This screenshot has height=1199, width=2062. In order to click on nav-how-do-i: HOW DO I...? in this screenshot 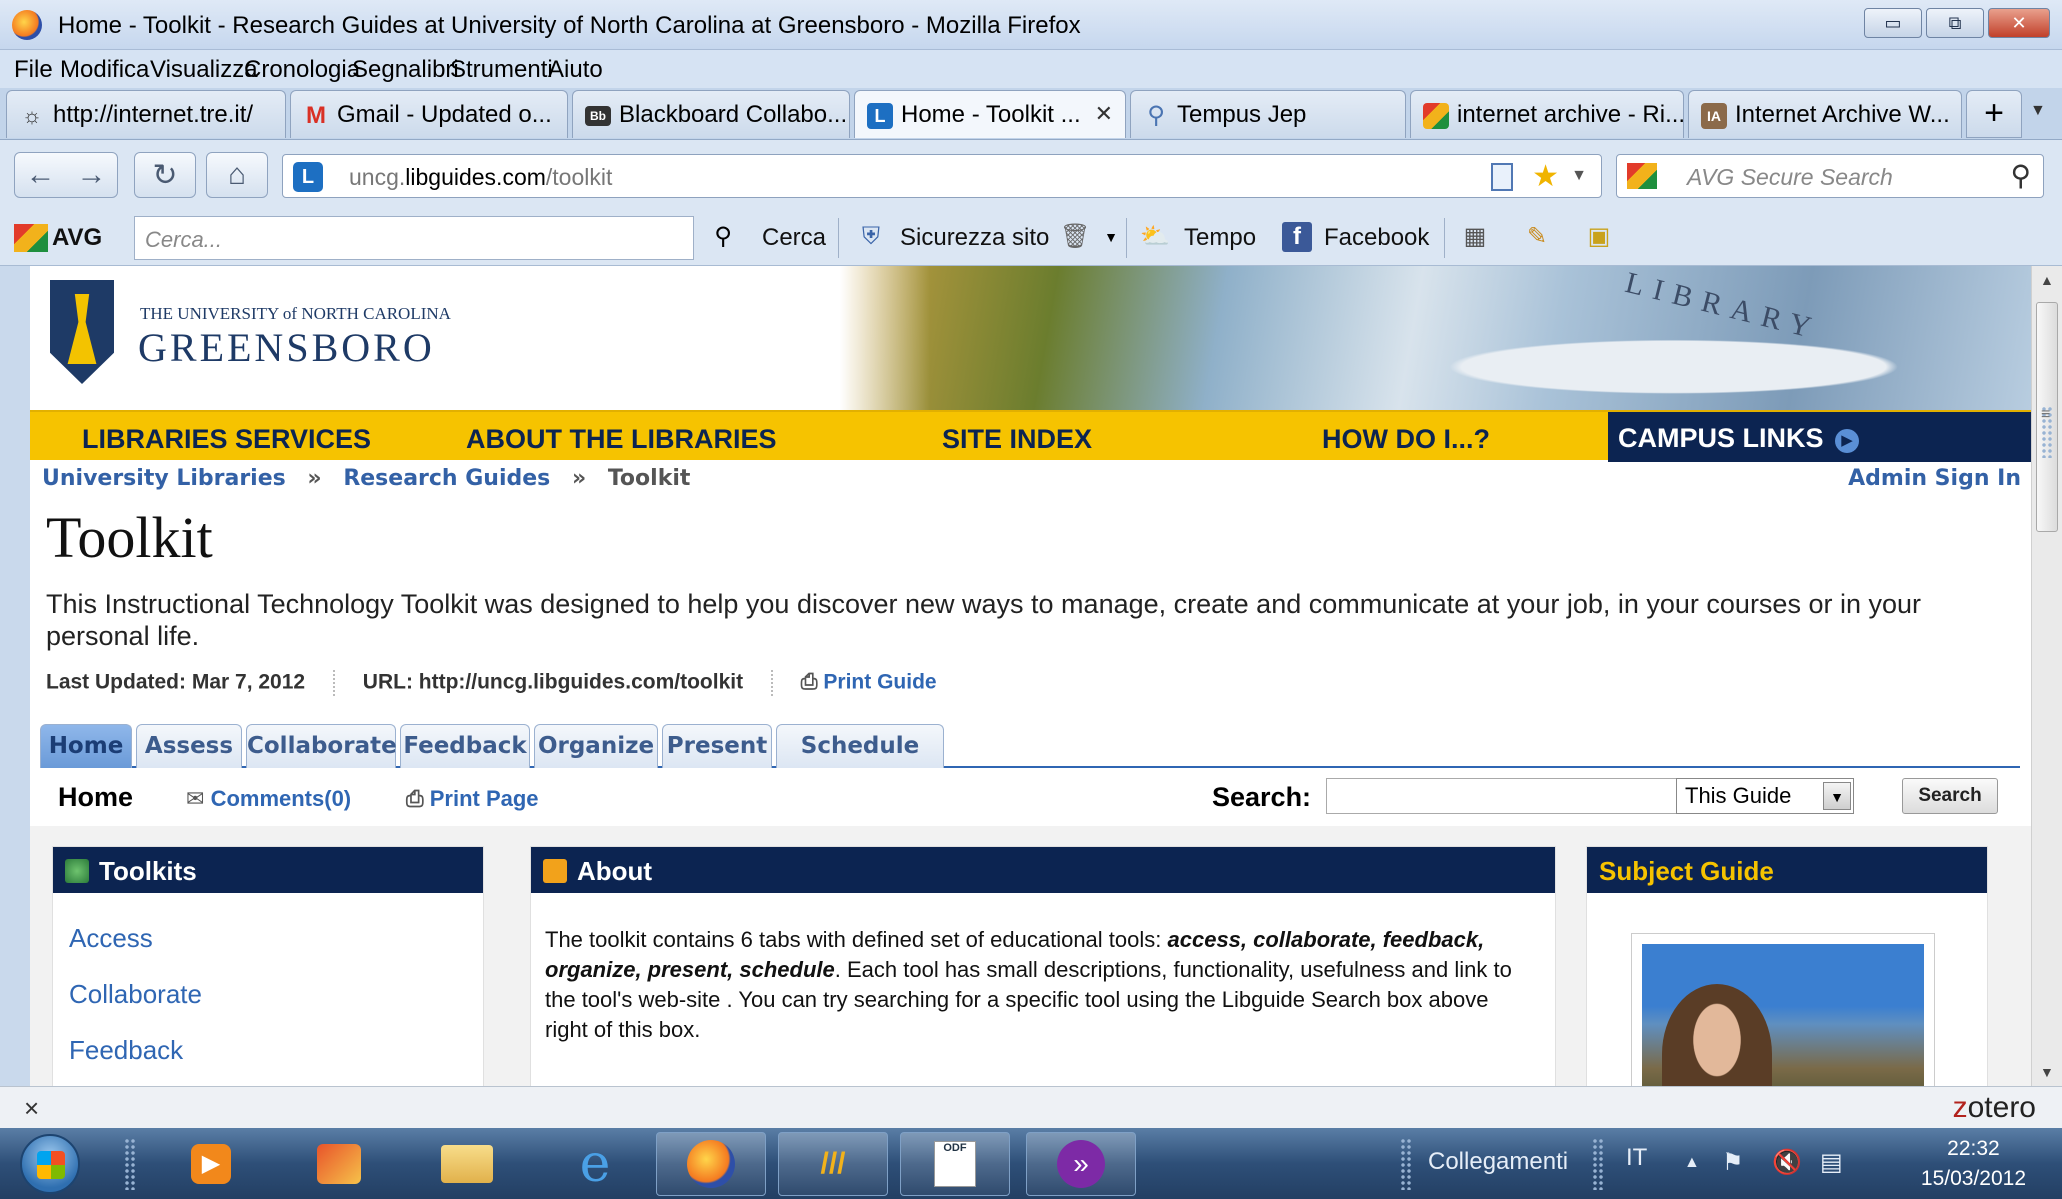, I will do `click(1406, 439)`.